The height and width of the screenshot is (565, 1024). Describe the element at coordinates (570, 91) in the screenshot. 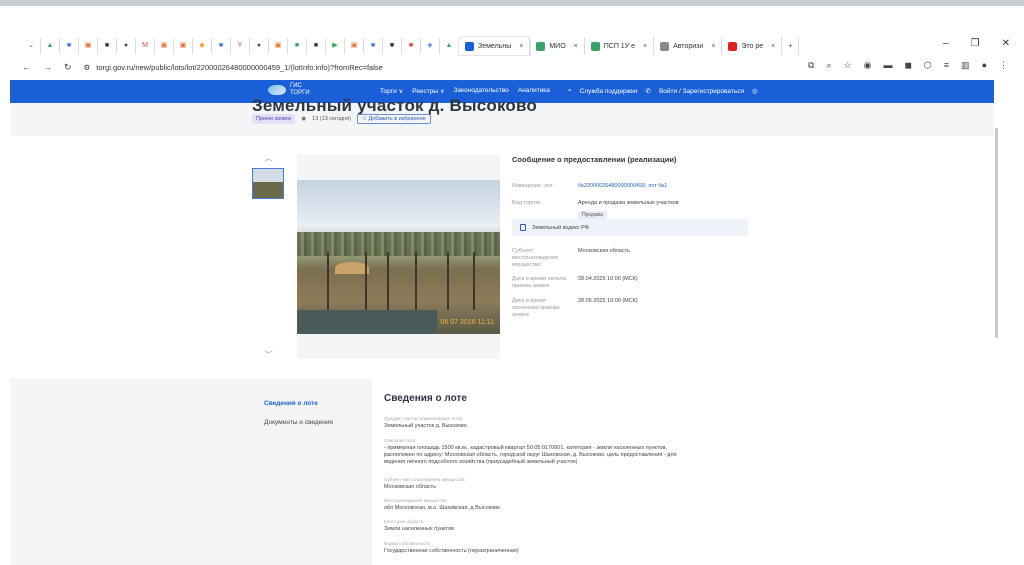

I see `search-icon: ⌕` at that location.